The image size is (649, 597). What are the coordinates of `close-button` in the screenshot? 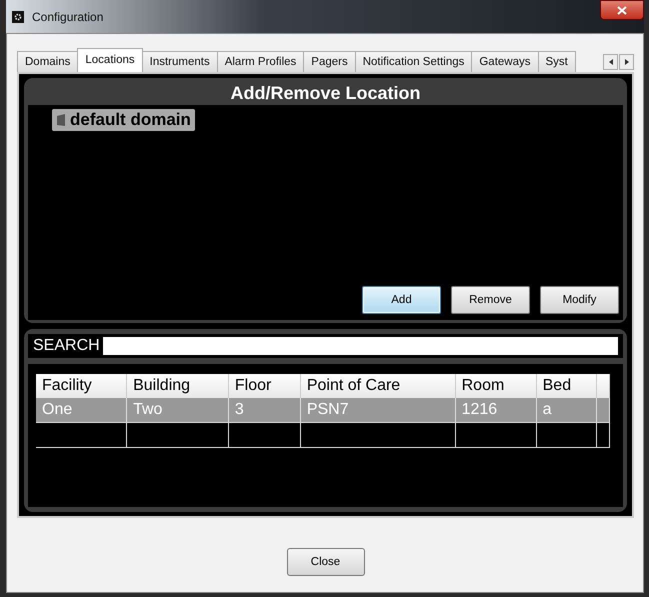 It's located at (622, 10).